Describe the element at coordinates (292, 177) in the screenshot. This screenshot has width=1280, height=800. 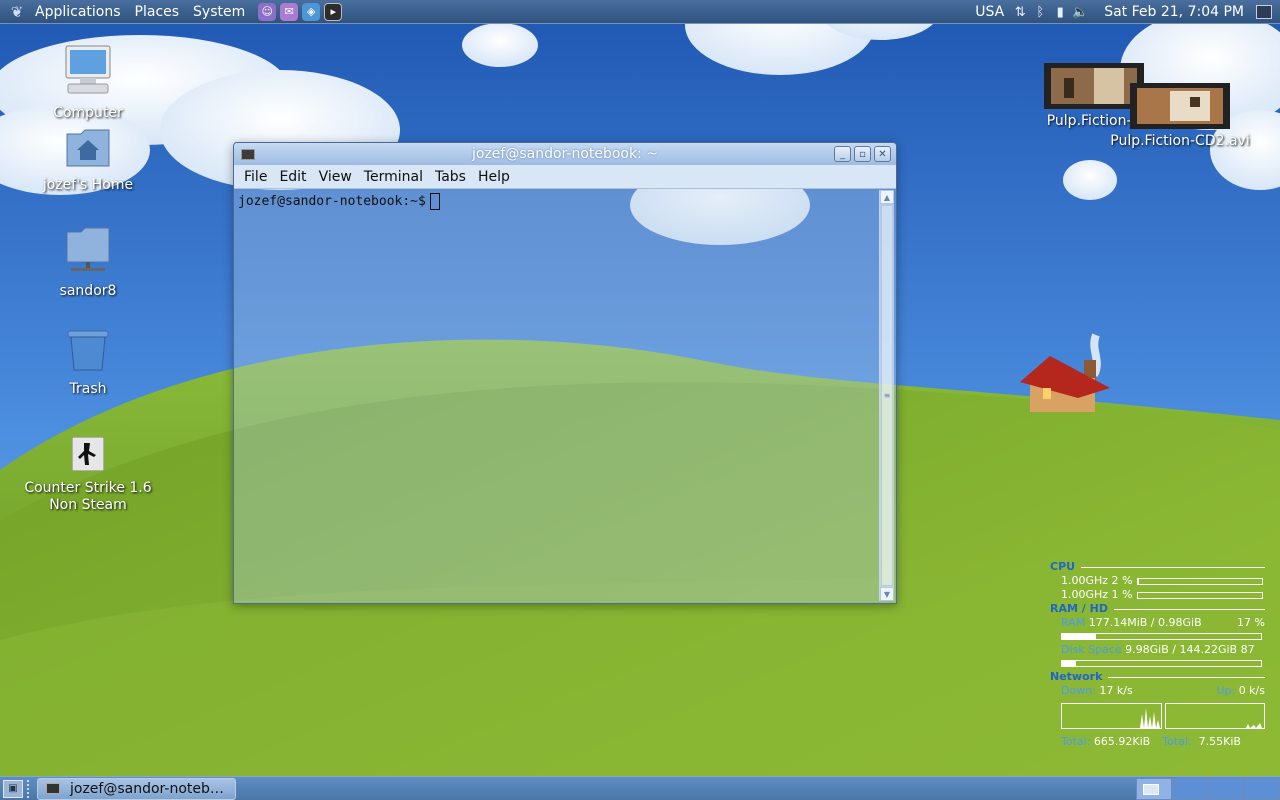
I see `menu-edit: Edit` at that location.